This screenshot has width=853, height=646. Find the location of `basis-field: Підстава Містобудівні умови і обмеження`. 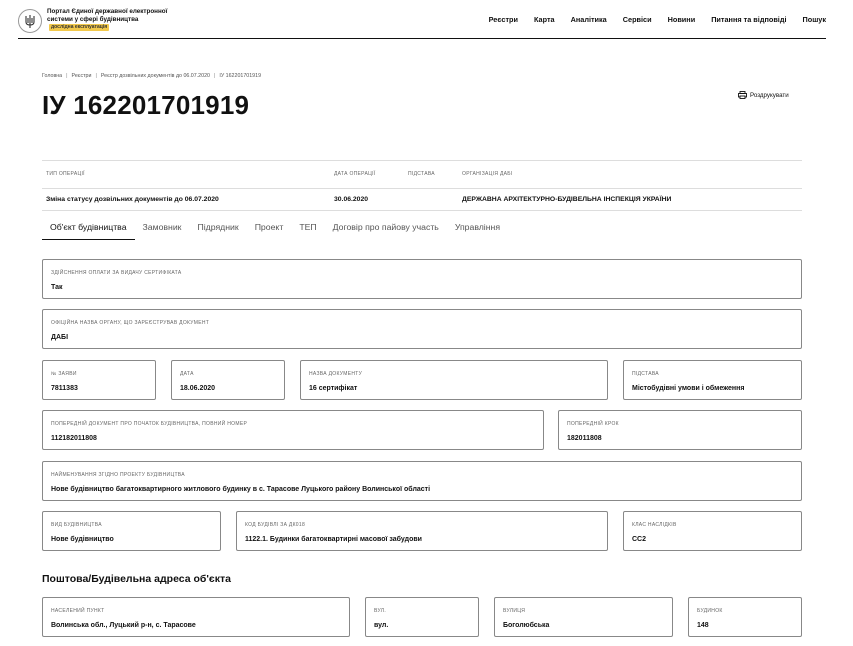

basis-field: Підстава Містобудівні умови і обмеження is located at coordinates (712, 380).